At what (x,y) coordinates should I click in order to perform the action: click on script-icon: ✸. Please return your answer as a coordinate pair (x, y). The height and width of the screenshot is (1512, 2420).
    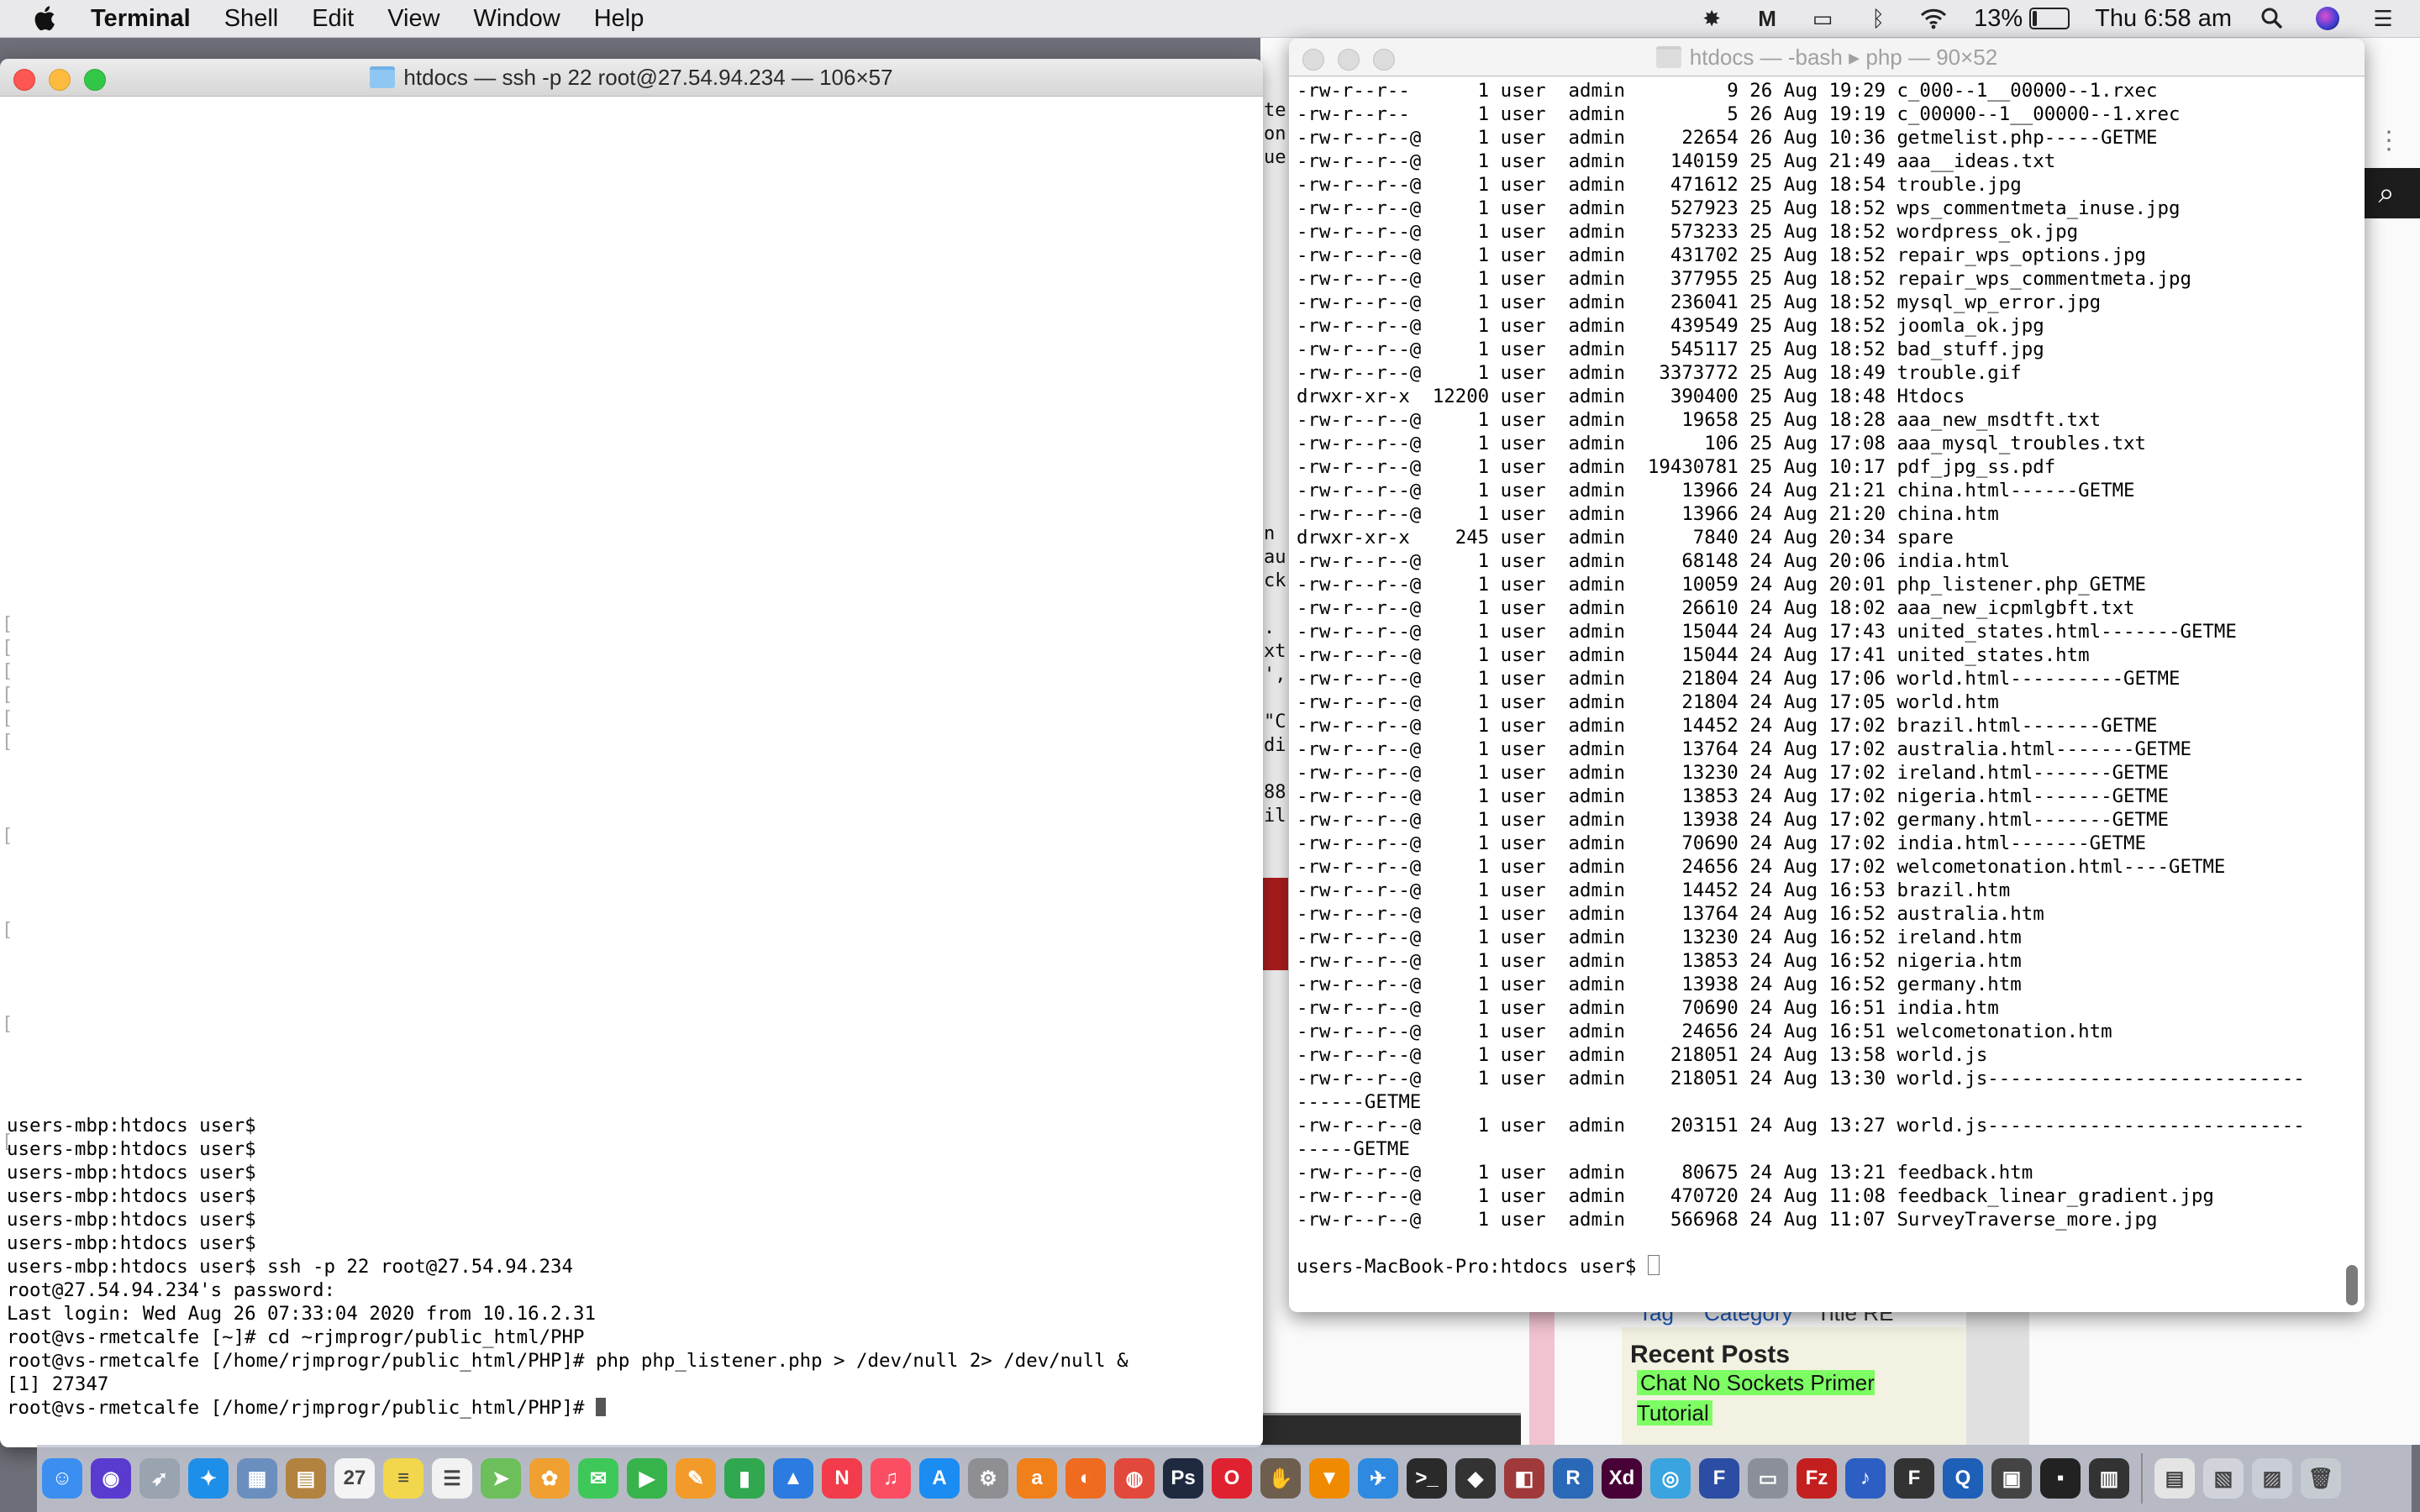
    Looking at the image, I should click on (1712, 18).